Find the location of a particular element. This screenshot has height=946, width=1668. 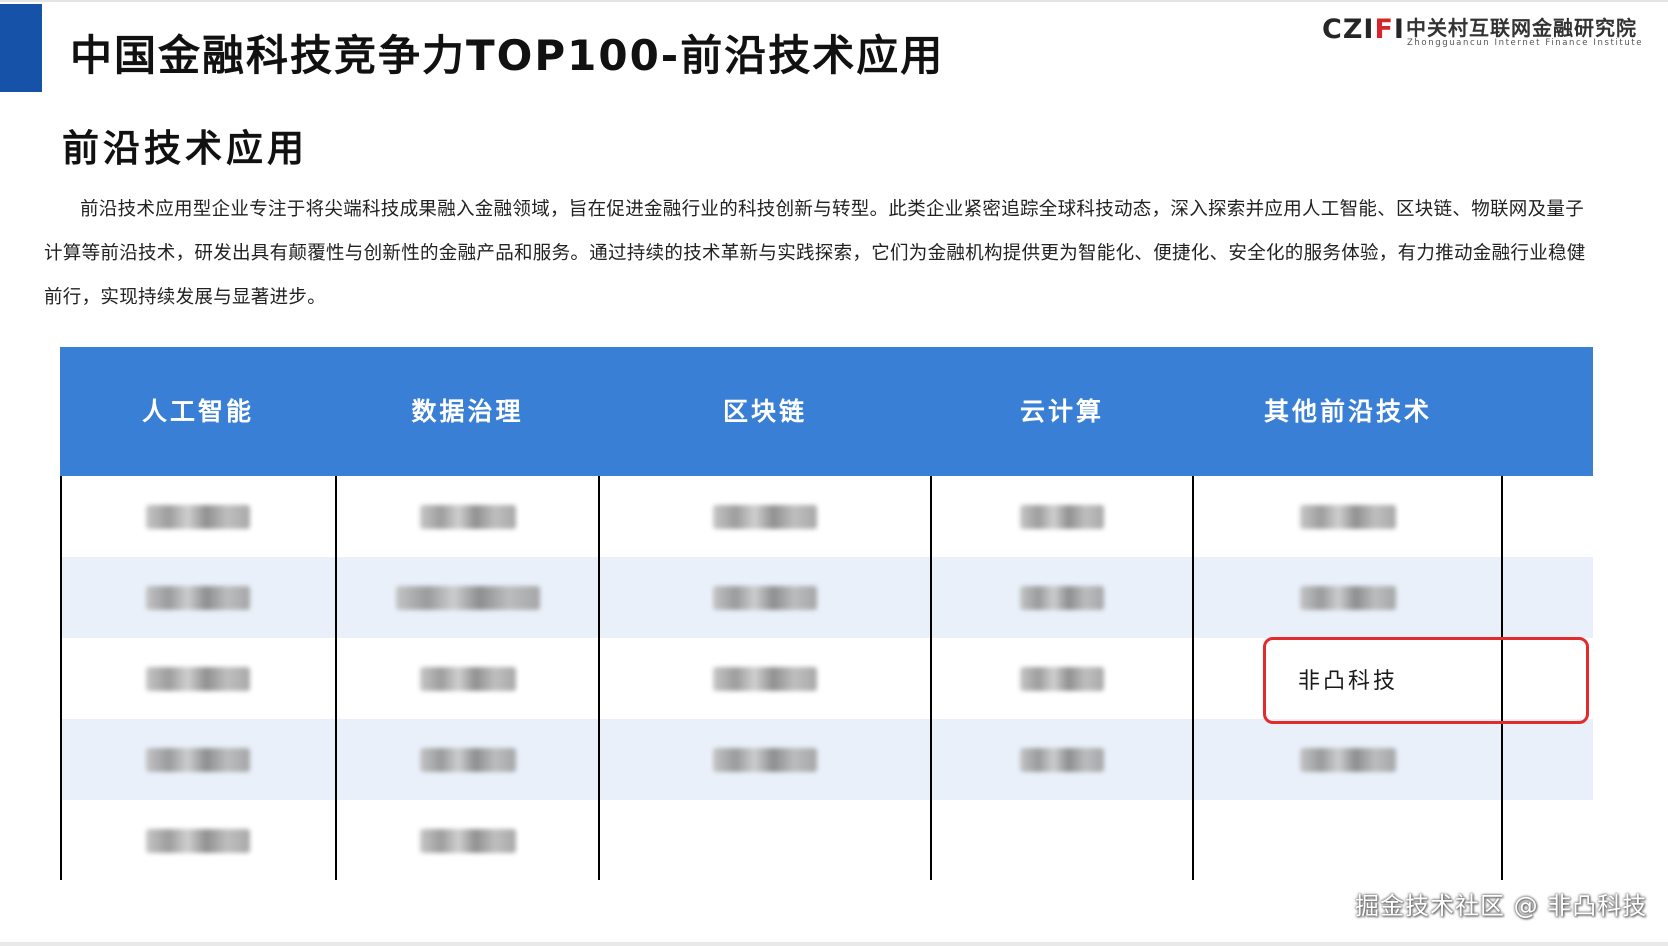

logo-name-en: Zhongguancun Internet Finance Institute is located at coordinates (1525, 43).